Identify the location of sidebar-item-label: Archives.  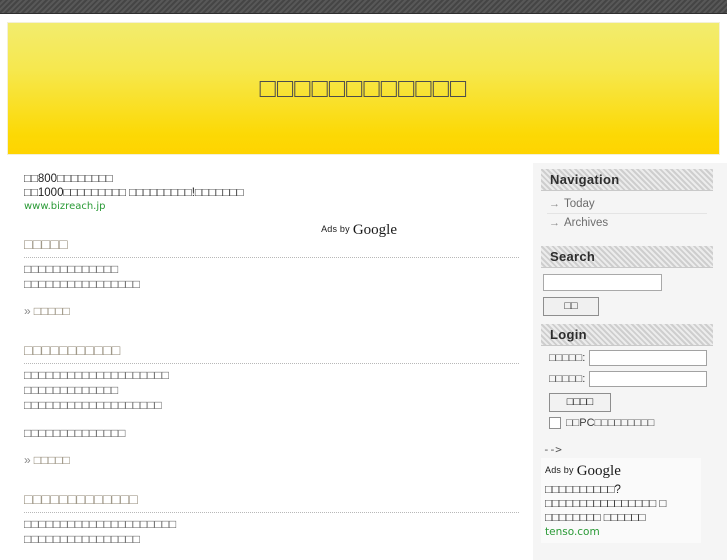
(586, 223).